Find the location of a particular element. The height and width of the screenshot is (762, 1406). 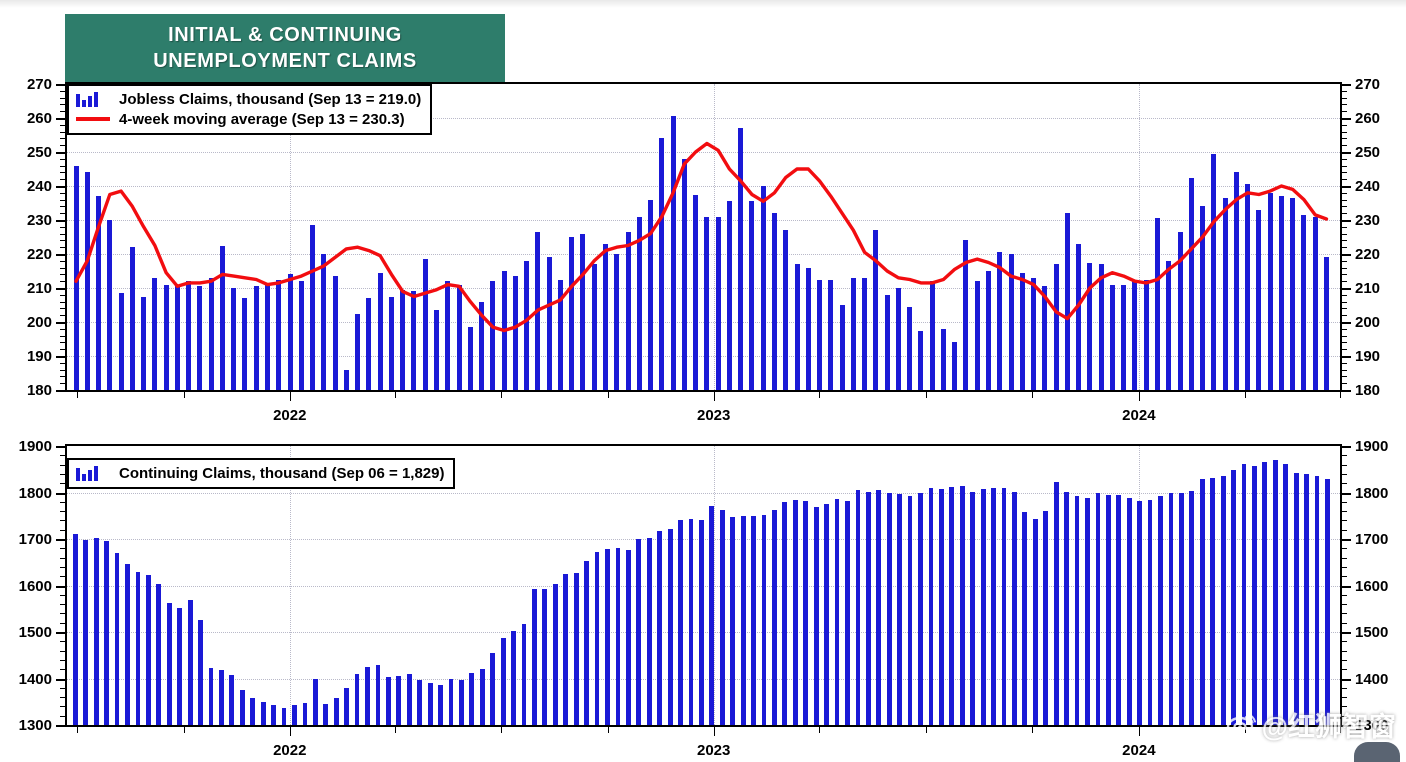

y-axis-tick-label-left: 190 is located at coordinates (39, 356).